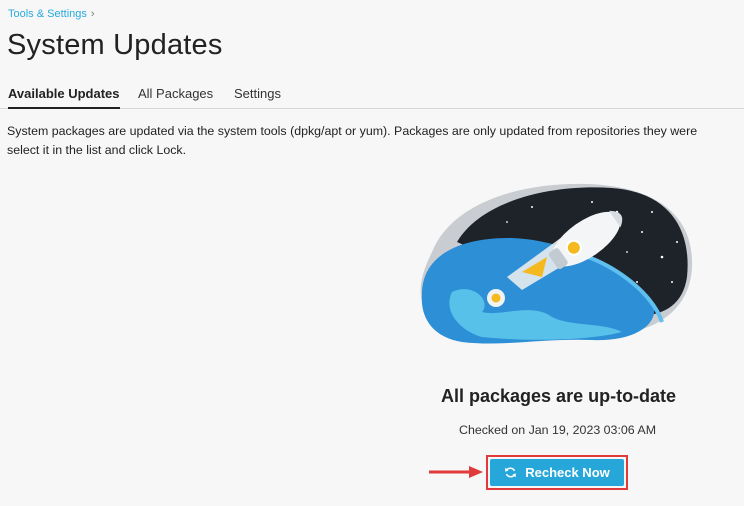  Describe the element at coordinates (64, 97) in the screenshot. I see `tab-available-updates: Available Updates` at that location.